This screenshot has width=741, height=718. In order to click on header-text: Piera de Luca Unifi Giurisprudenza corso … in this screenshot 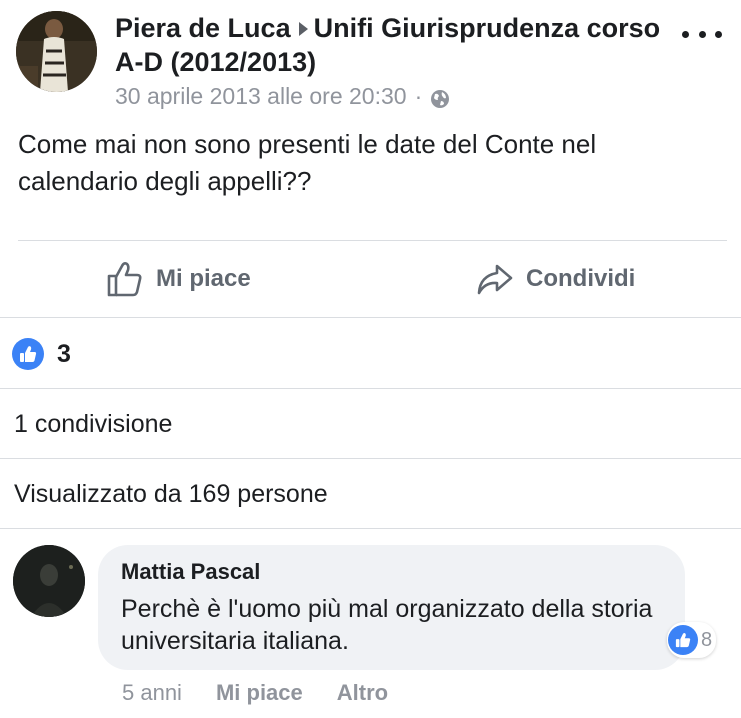, I will do `click(395, 61)`.